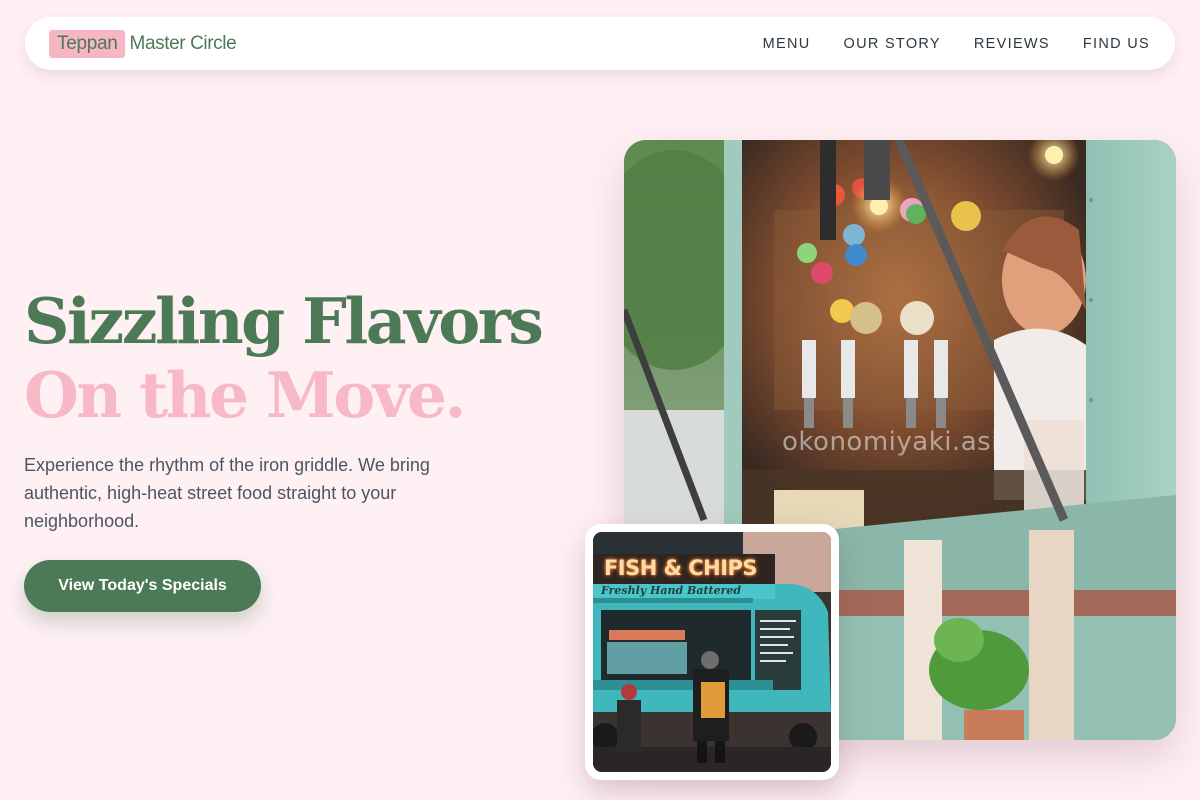 The height and width of the screenshot is (800, 1200). What do you see at coordinates (284, 321) in the screenshot?
I see `hero-title-line1: Sizzling Flavors` at bounding box center [284, 321].